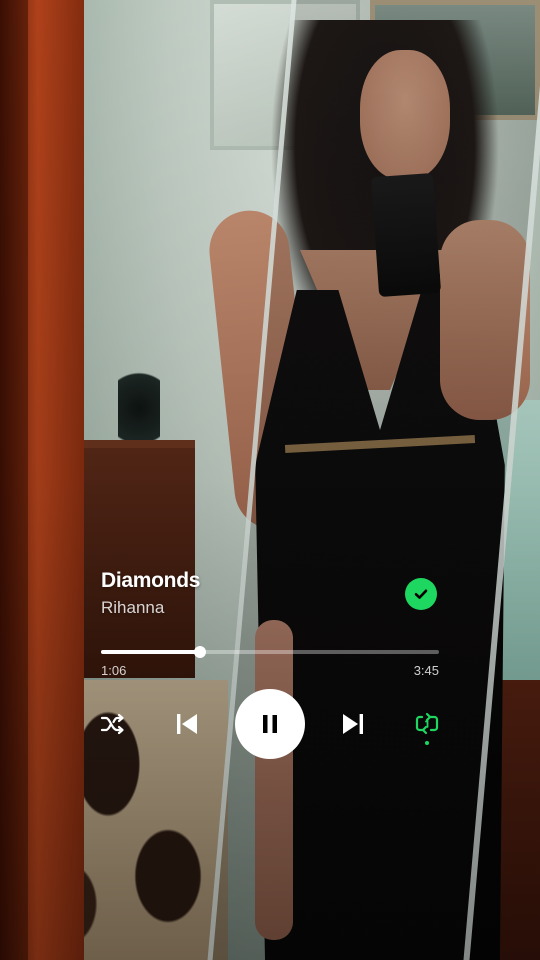 Image resolution: width=540 pixels, height=960 pixels. I want to click on playback-controls, so click(269, 724).